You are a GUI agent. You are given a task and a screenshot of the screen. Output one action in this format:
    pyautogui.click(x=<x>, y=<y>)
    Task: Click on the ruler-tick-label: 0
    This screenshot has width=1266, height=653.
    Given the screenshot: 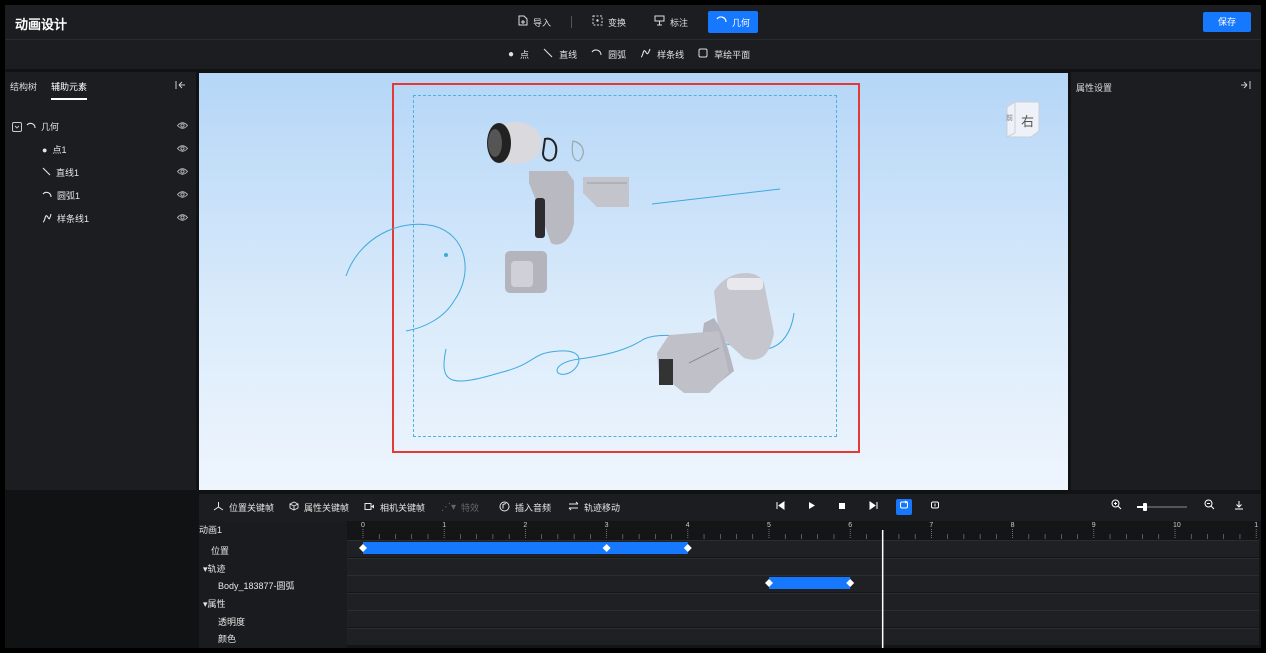 What is the action you would take?
    pyautogui.click(x=363, y=525)
    